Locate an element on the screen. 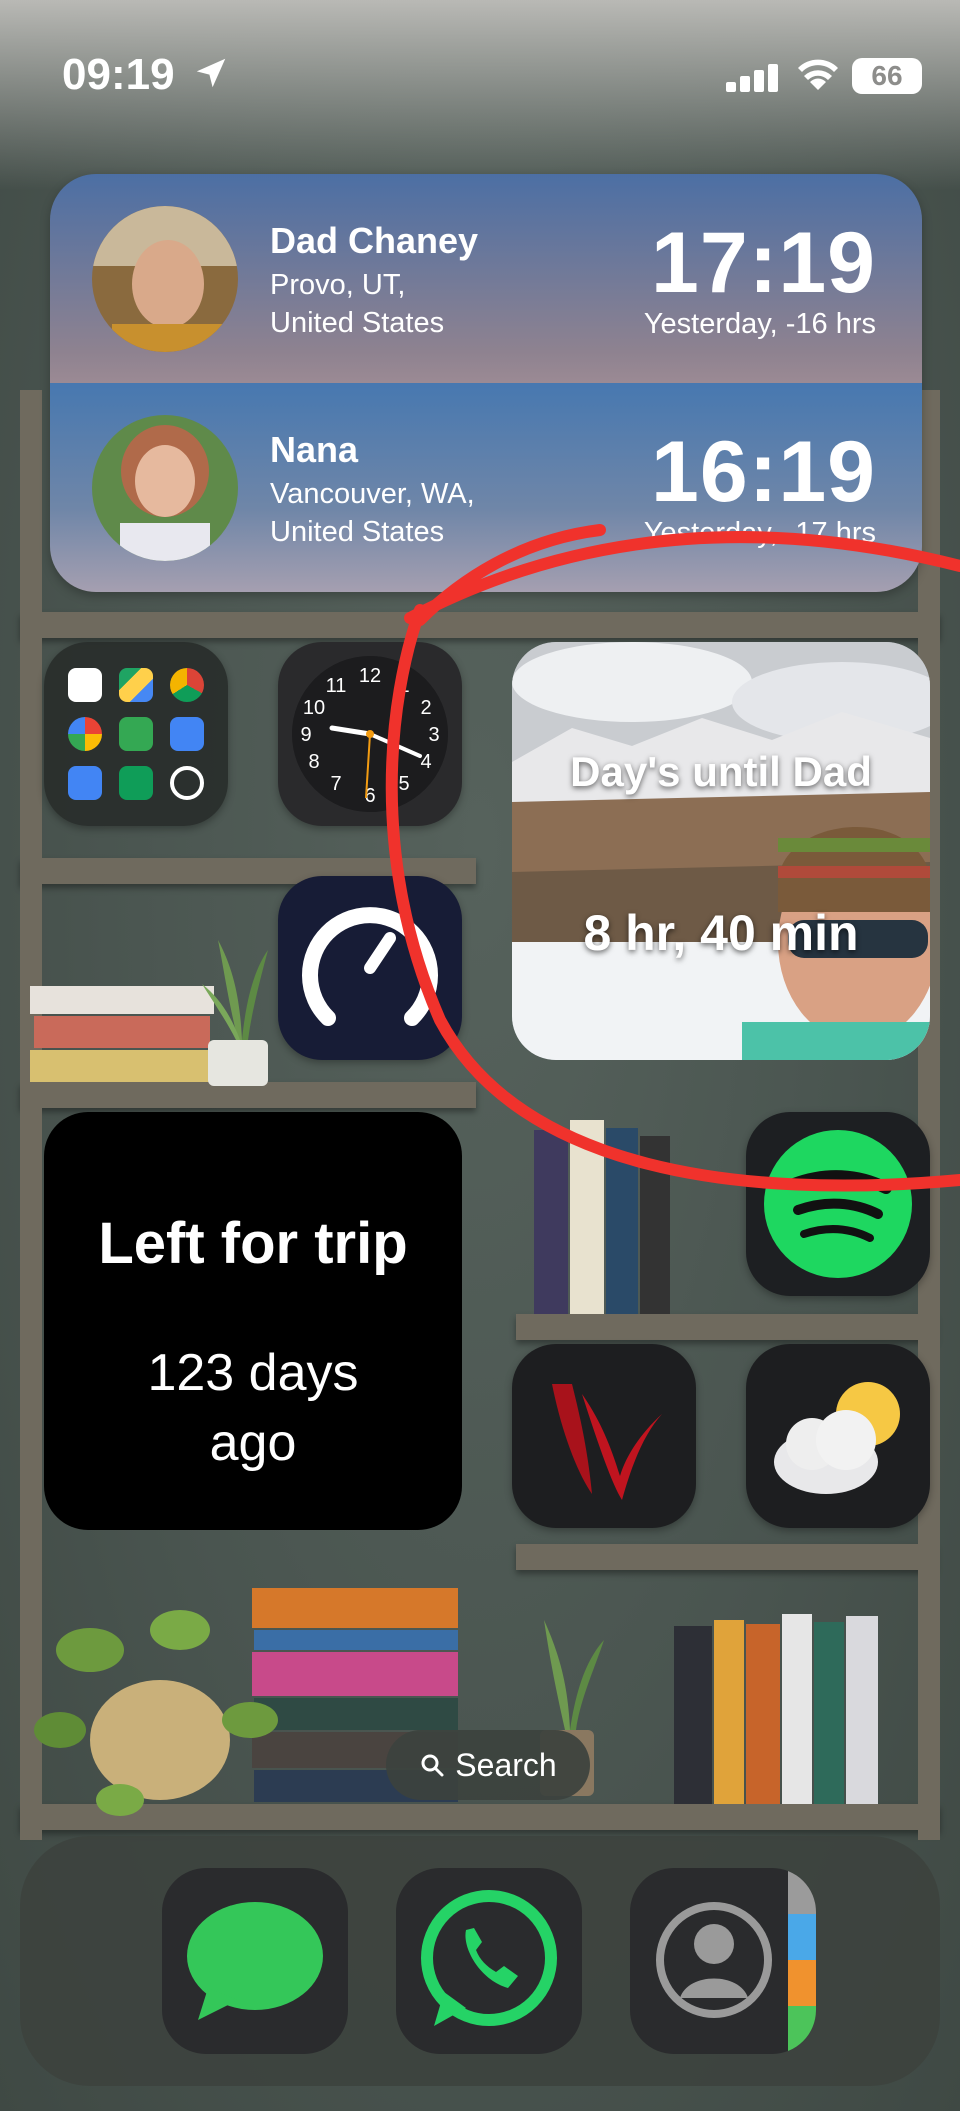 Image resolution: width=960 pixels, height=2111 pixels. search-label: Search is located at coordinates (506, 1764).